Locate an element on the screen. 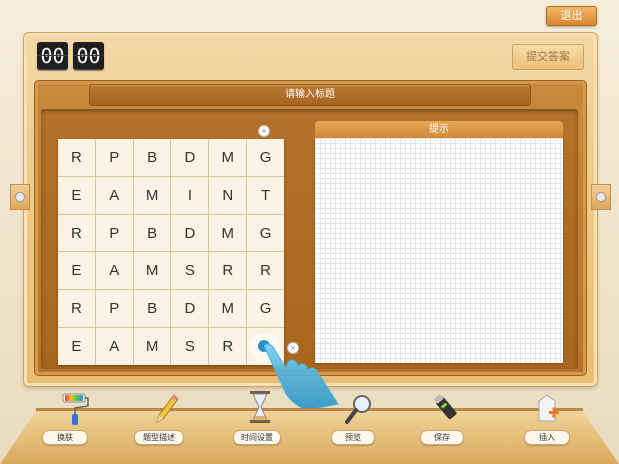 The image size is (619, 464). tool-time-settings-button: 时间设置 is located at coordinates (257, 437).